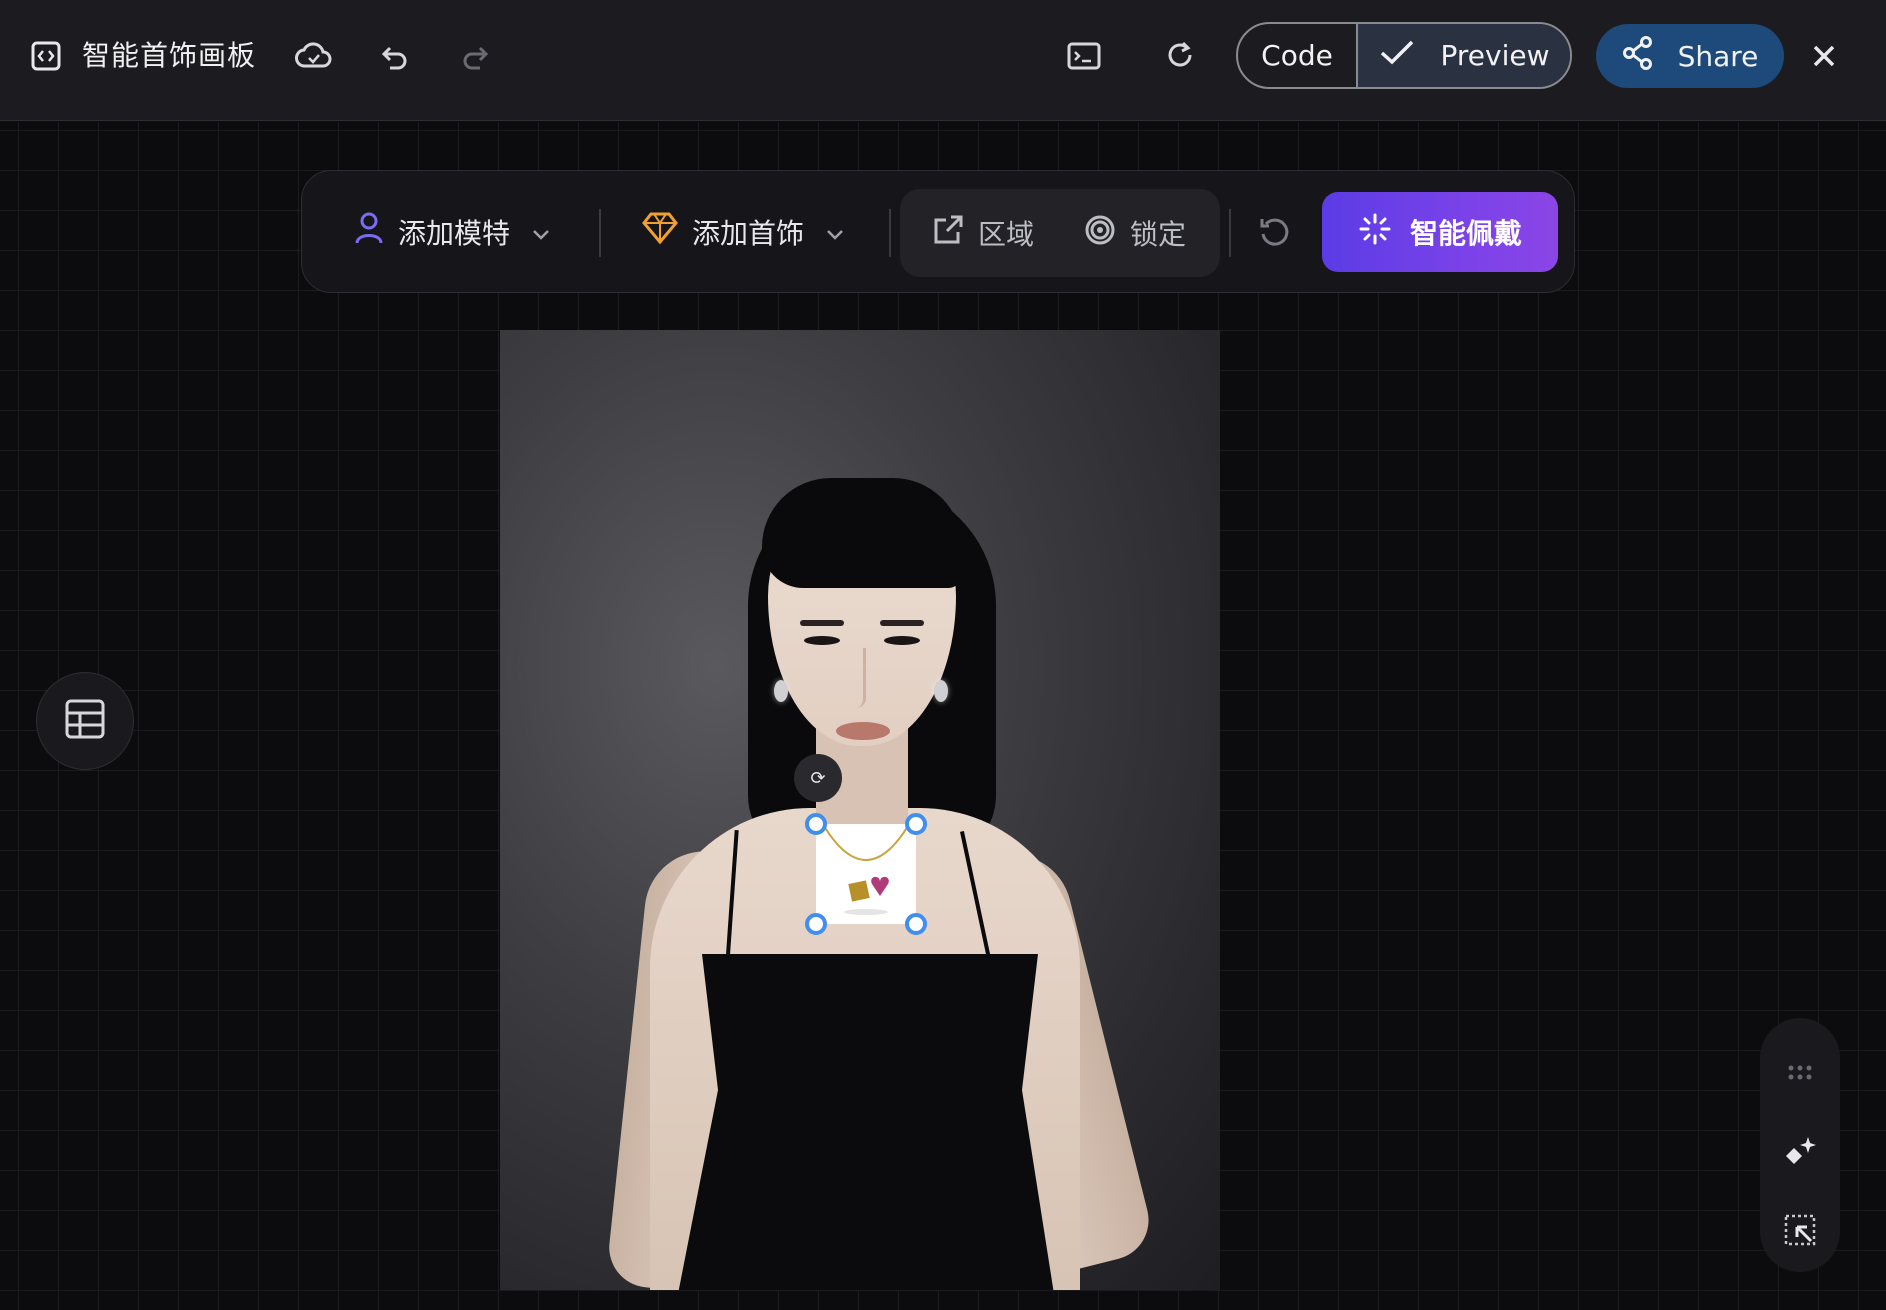 The width and height of the screenshot is (1886, 1310). I want to click on necklace-image, so click(866, 870).